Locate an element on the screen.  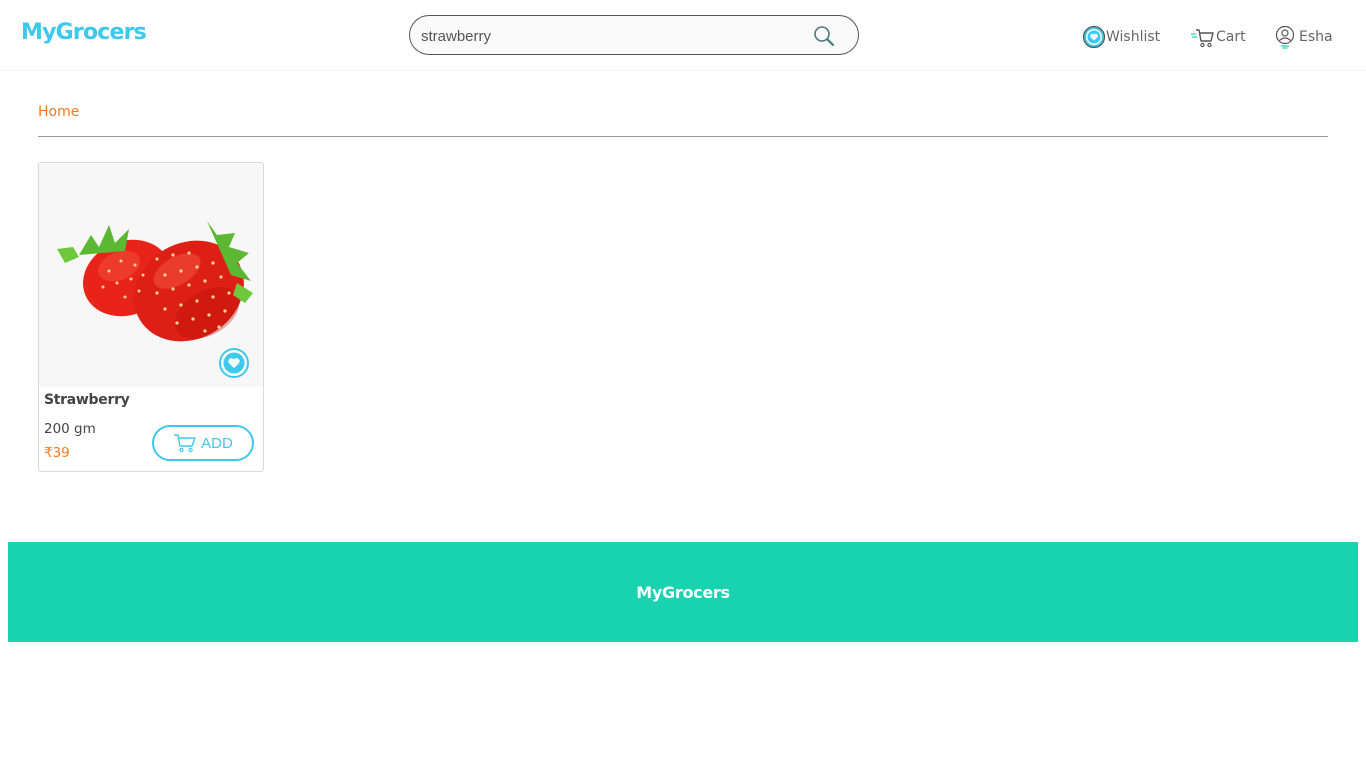
nav-wishlist-label: Wishlist is located at coordinates (1133, 37).